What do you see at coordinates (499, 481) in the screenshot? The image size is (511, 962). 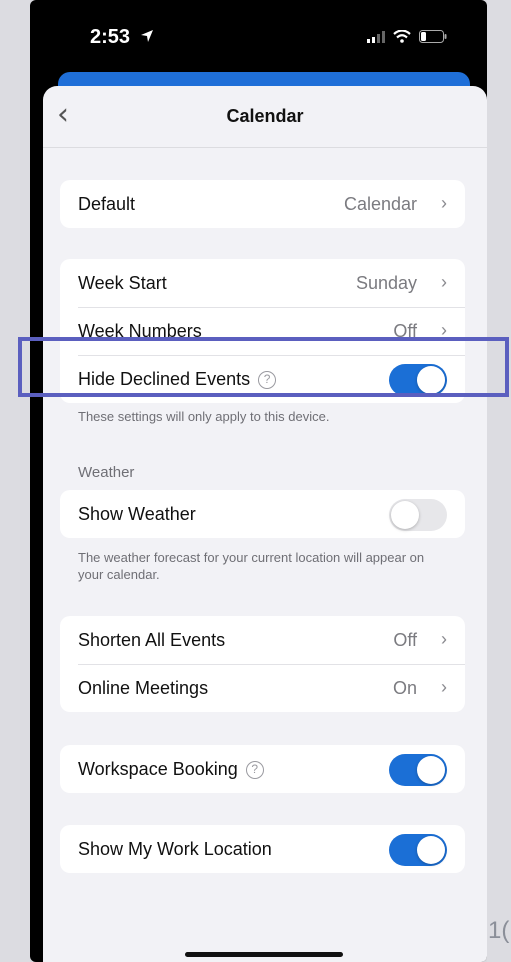 I see `backdrop-right` at bounding box center [499, 481].